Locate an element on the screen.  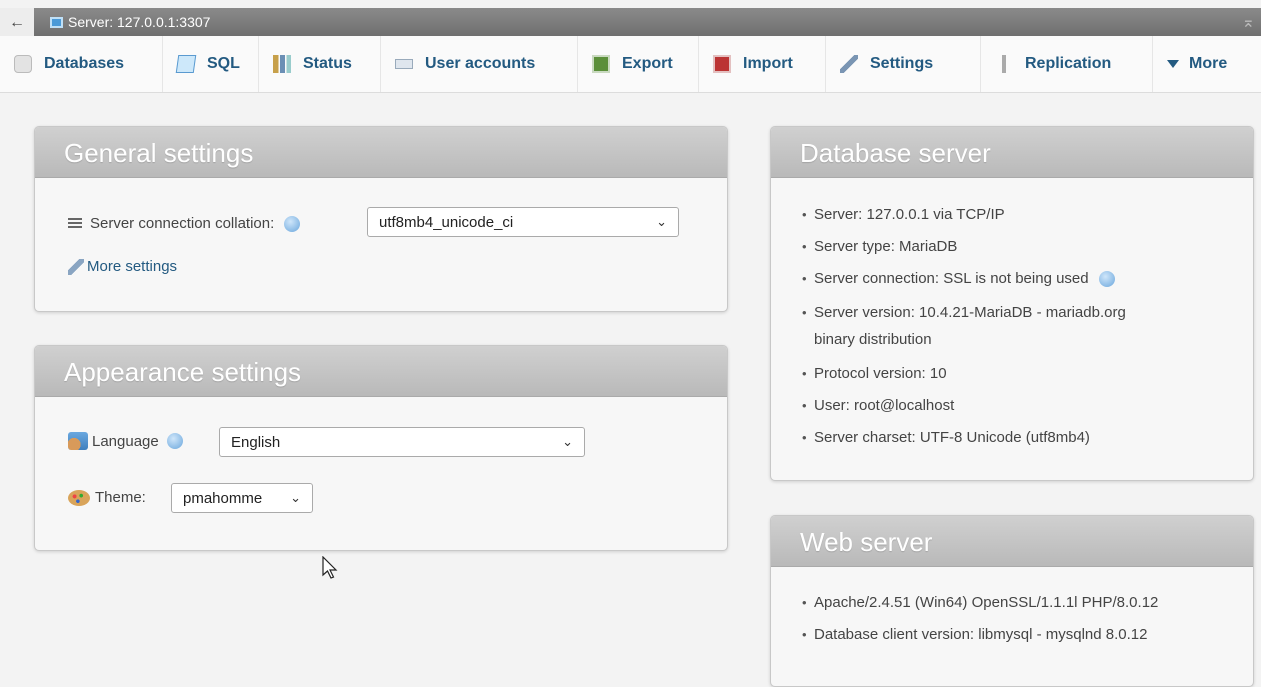
list-item: Protocol version: 10 is located at coordinates (874, 374).